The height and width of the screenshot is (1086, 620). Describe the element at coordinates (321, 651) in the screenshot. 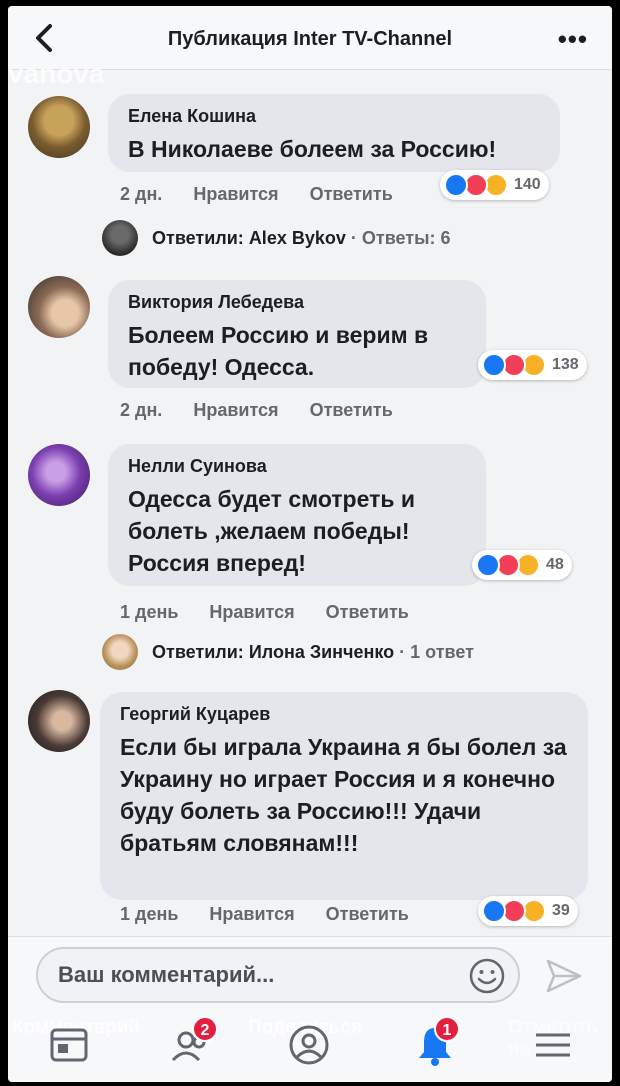

I see `replies-name: Илона Зинченко` at that location.